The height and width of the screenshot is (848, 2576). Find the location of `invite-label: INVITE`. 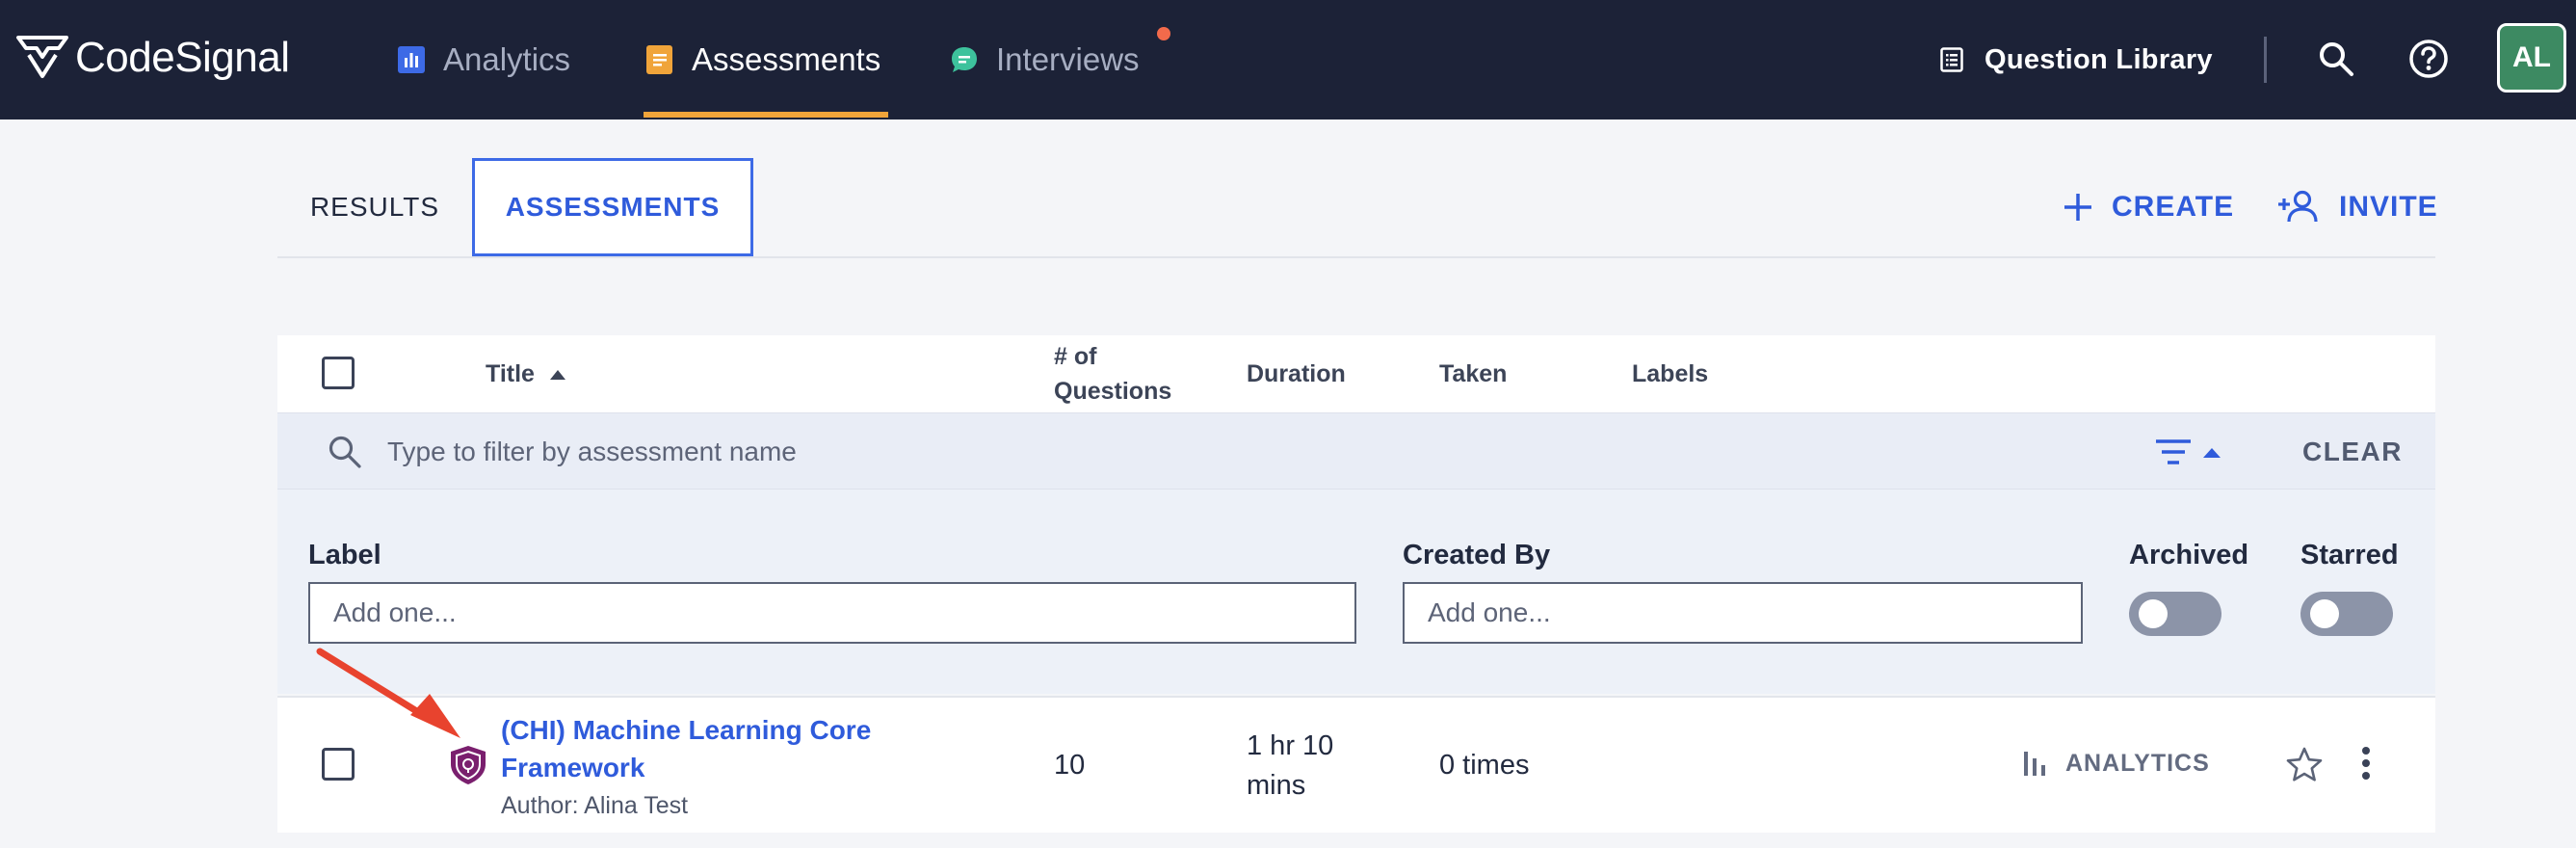

invite-label: INVITE is located at coordinates (2388, 207).